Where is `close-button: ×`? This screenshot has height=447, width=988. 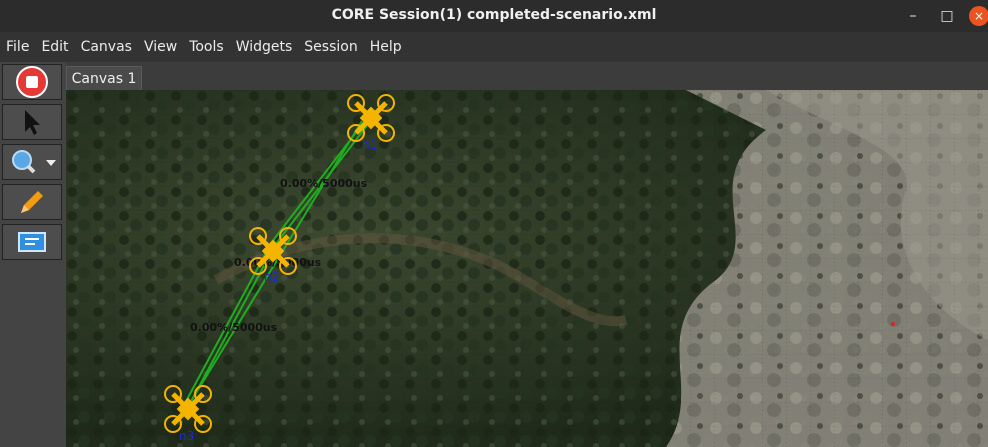
close-button: × is located at coordinates (978, 16).